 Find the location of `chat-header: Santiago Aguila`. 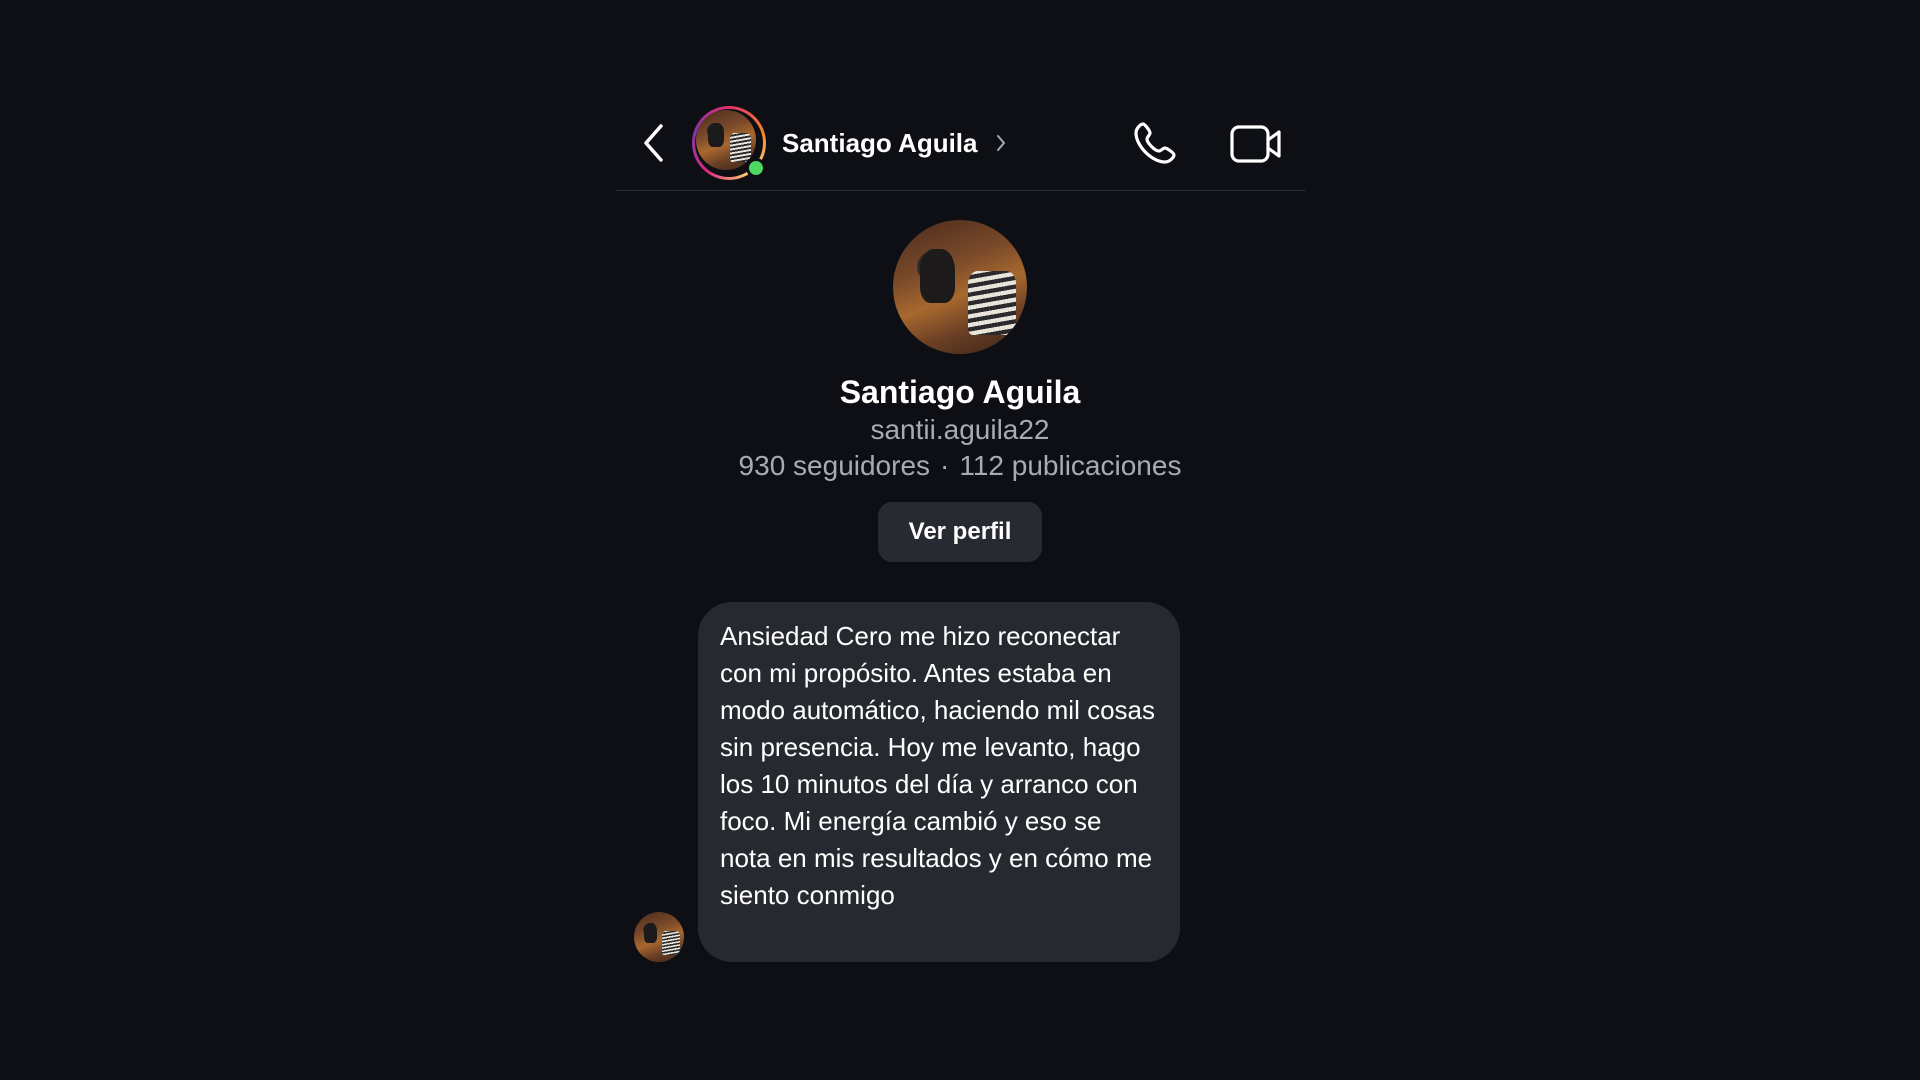

chat-header: Santiago Aguila is located at coordinates (961, 145).